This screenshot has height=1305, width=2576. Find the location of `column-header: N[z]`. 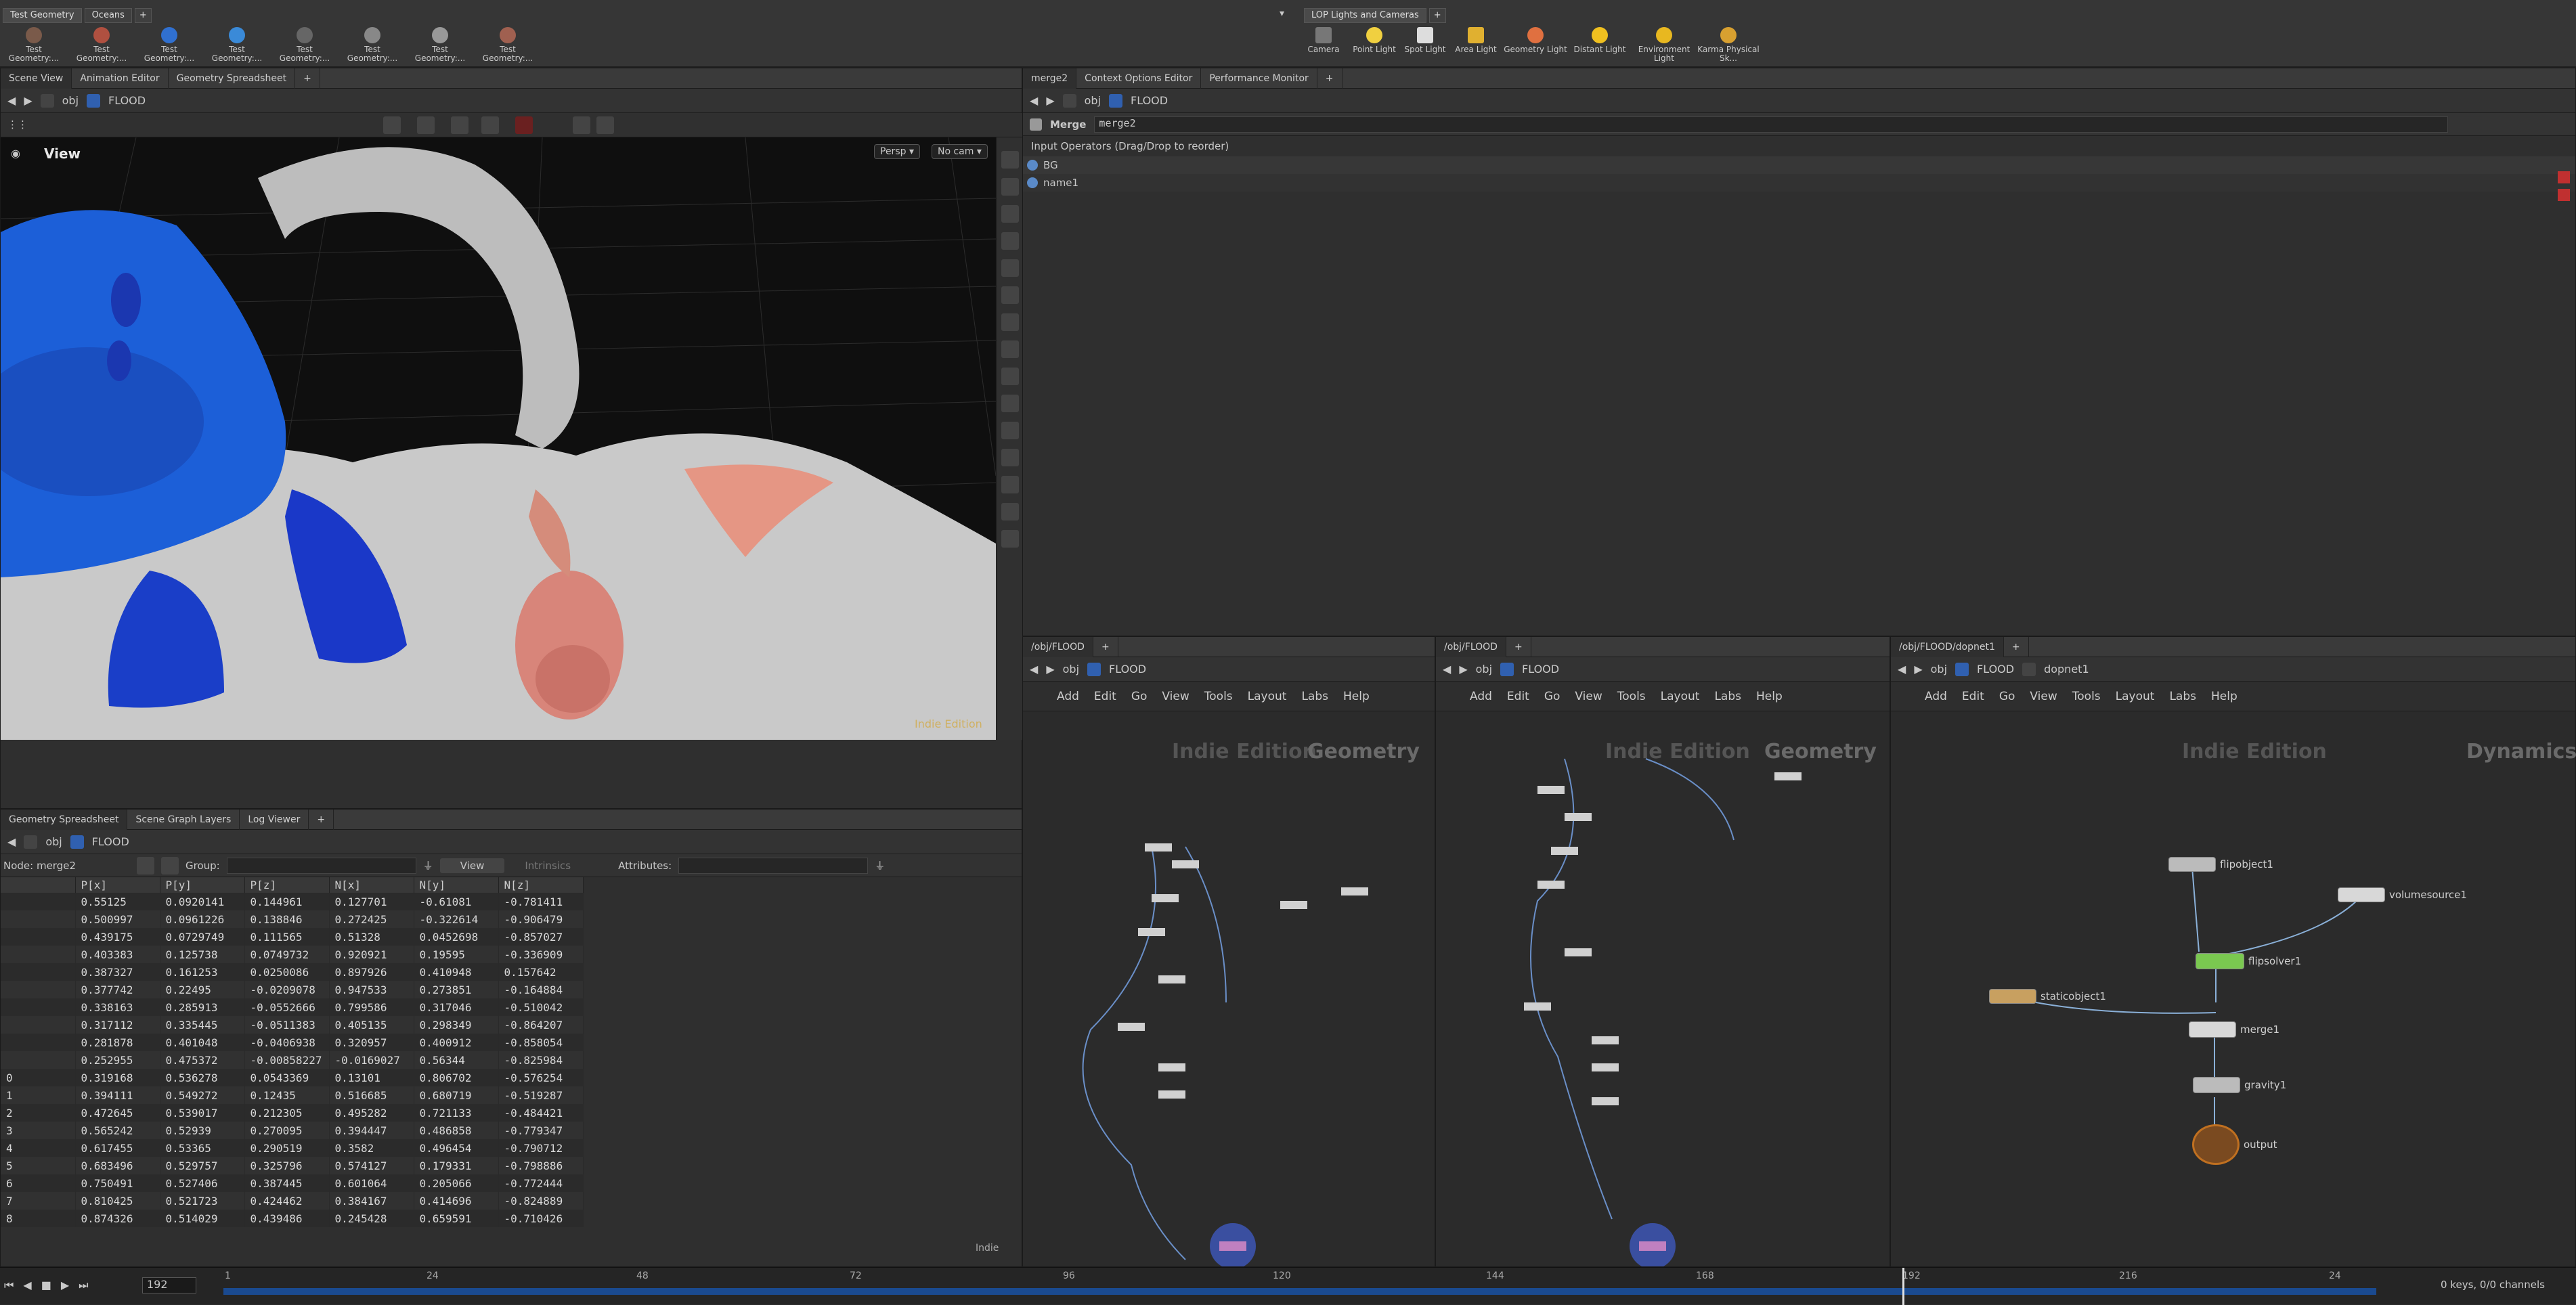

column-header: N[z] is located at coordinates (541, 885).